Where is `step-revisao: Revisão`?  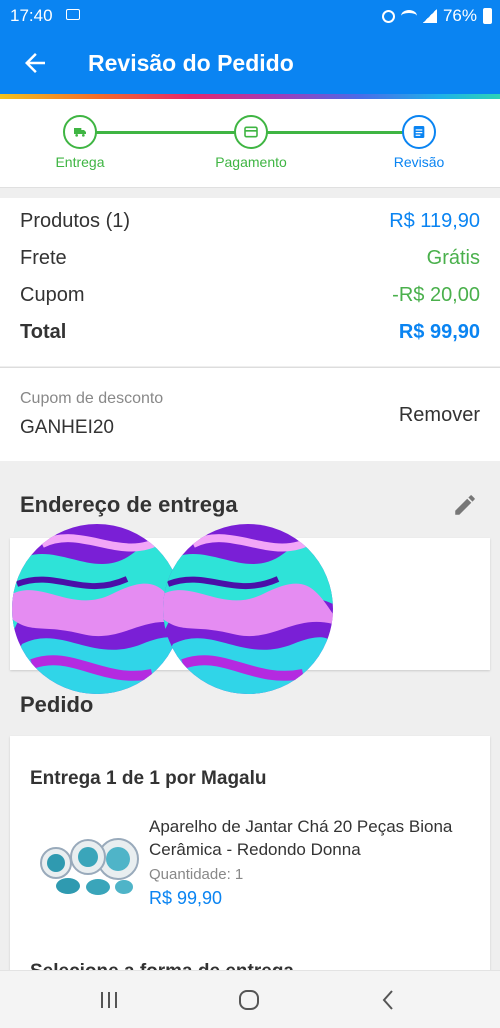
step-revisao: Revisão is located at coordinates (419, 142).